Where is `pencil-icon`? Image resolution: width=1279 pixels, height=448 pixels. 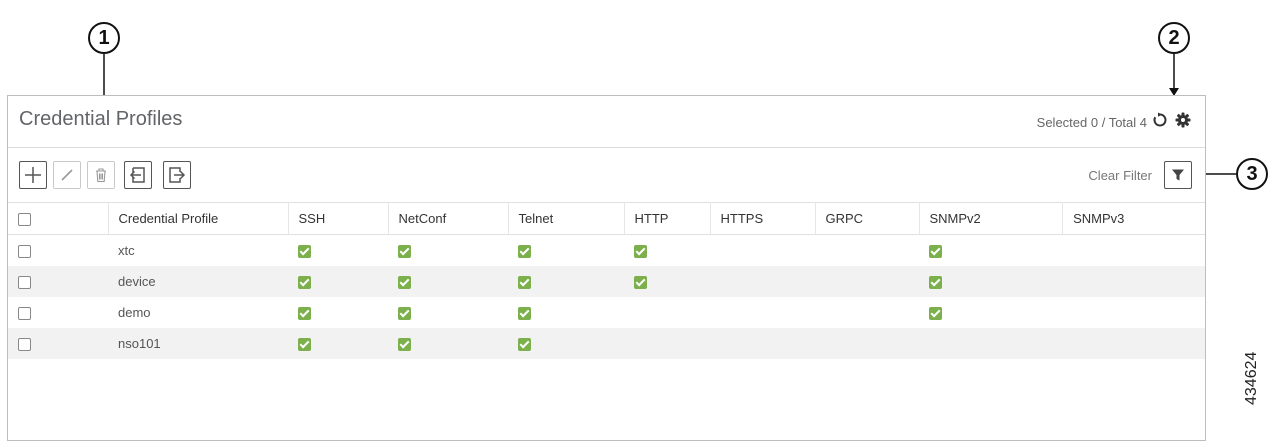
pencil-icon is located at coordinates (67, 175).